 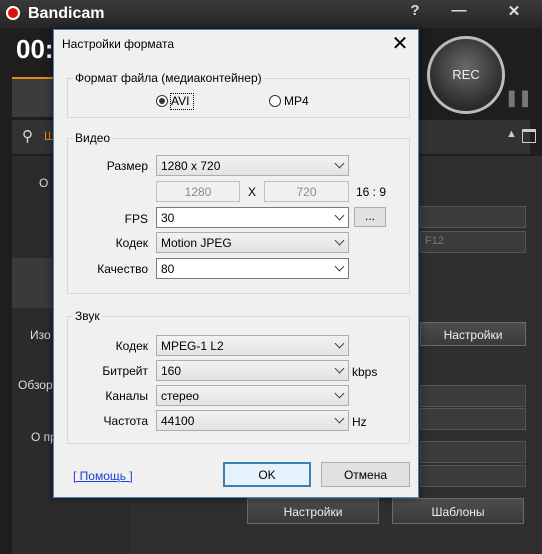 I want to click on height-input: 720, so click(x=306, y=191).